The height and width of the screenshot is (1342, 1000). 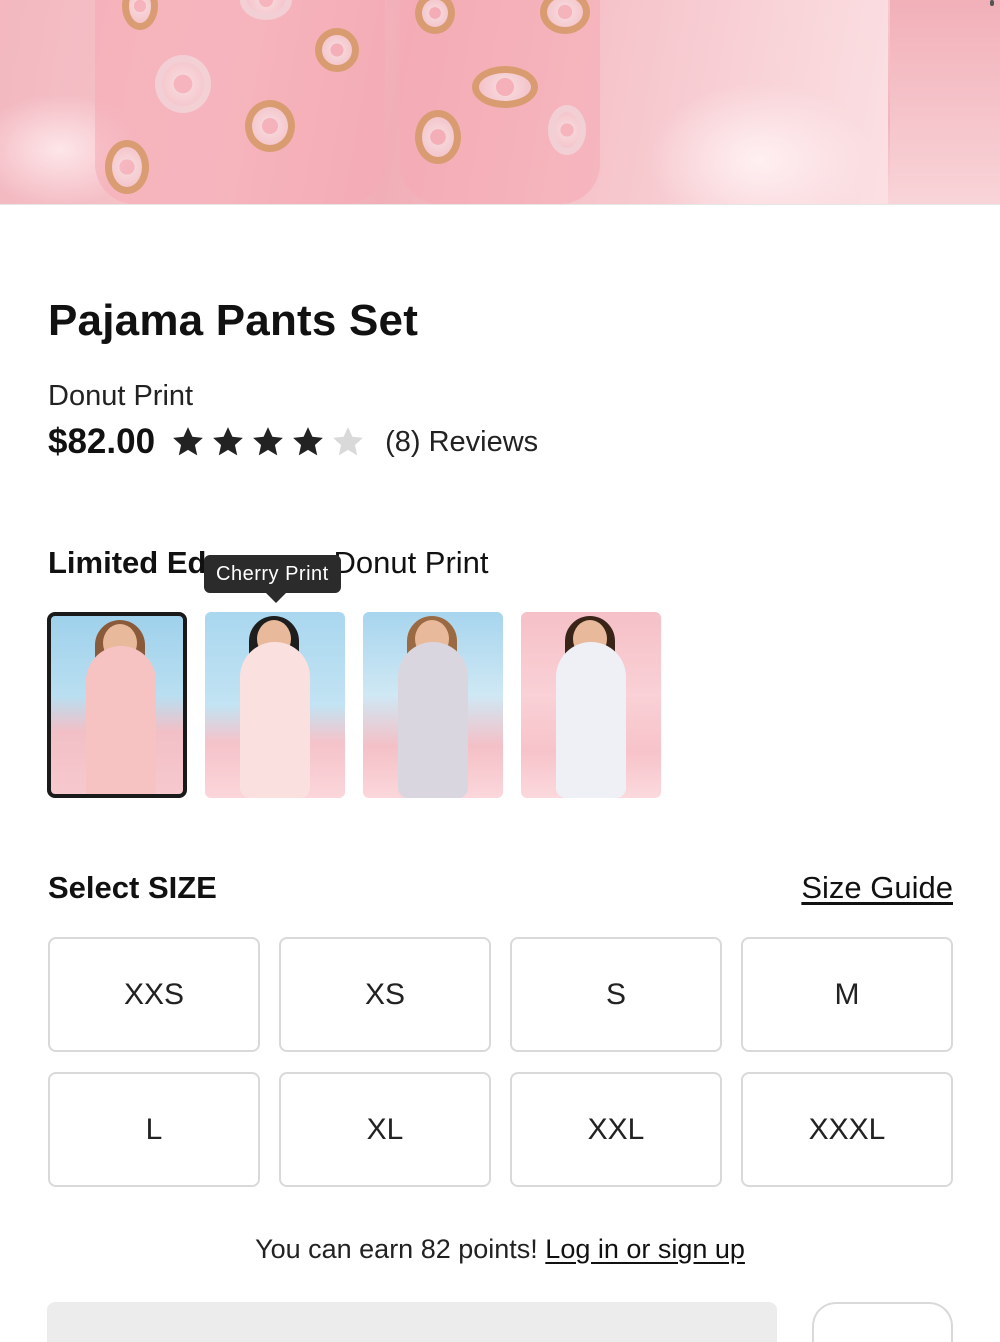 What do you see at coordinates (616, 994) in the screenshot?
I see `size-option-s: S` at bounding box center [616, 994].